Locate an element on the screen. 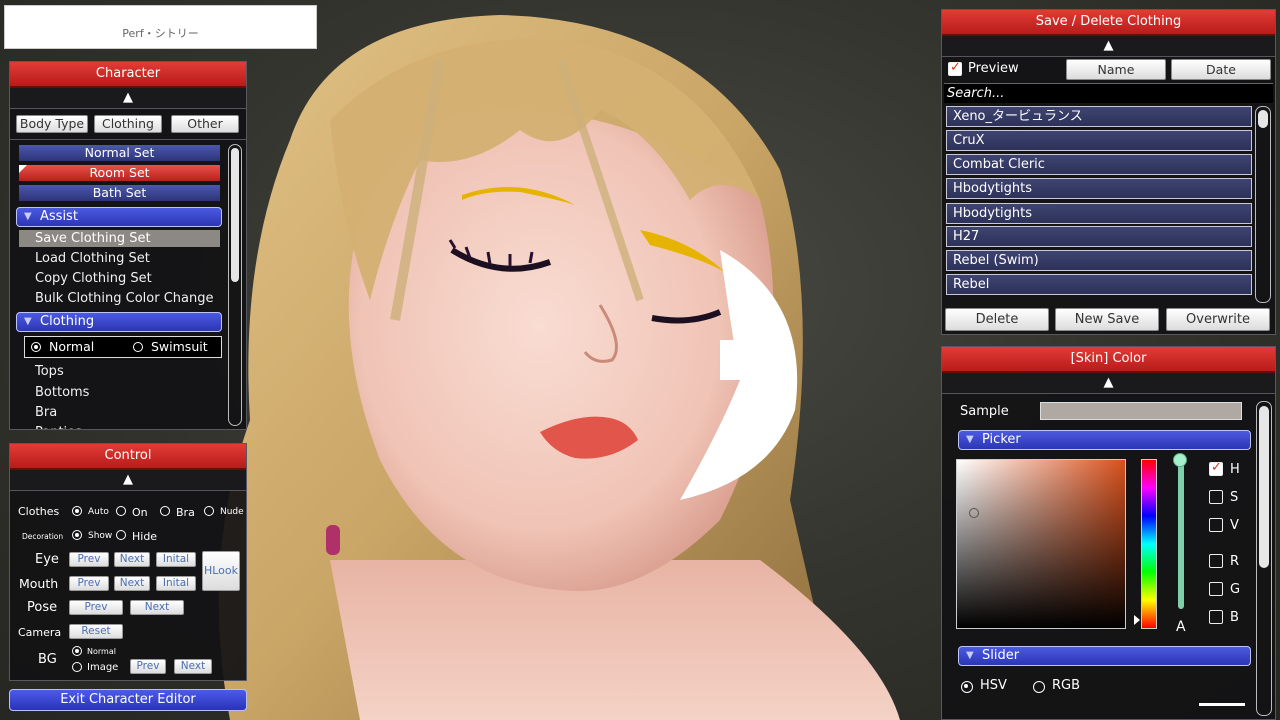 This screenshot has height=720, width=1280. panties-item: Panties is located at coordinates (58, 427).